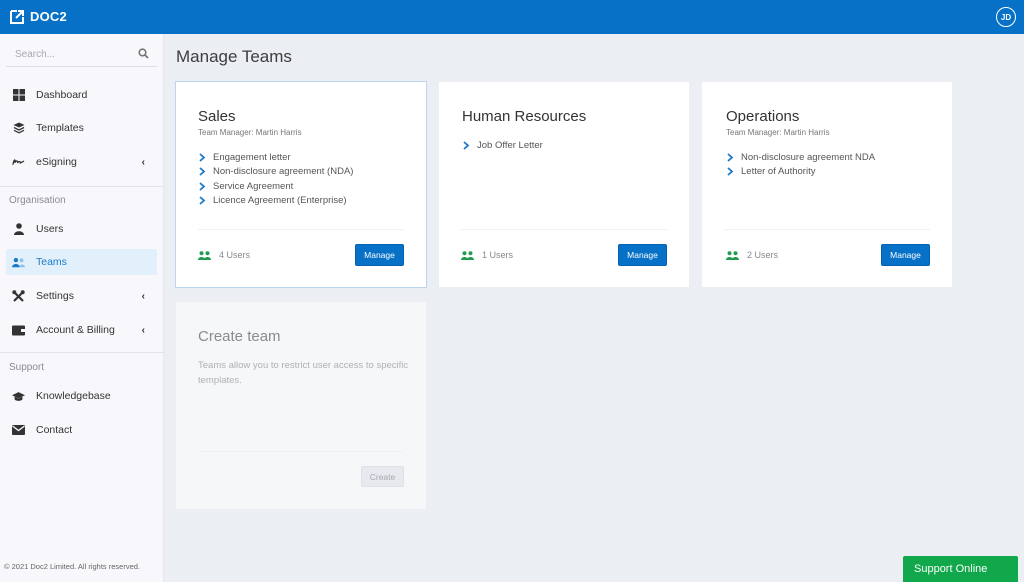 The width and height of the screenshot is (1024, 582). I want to click on sidebar-item-label: Account & Billing, so click(75, 330).